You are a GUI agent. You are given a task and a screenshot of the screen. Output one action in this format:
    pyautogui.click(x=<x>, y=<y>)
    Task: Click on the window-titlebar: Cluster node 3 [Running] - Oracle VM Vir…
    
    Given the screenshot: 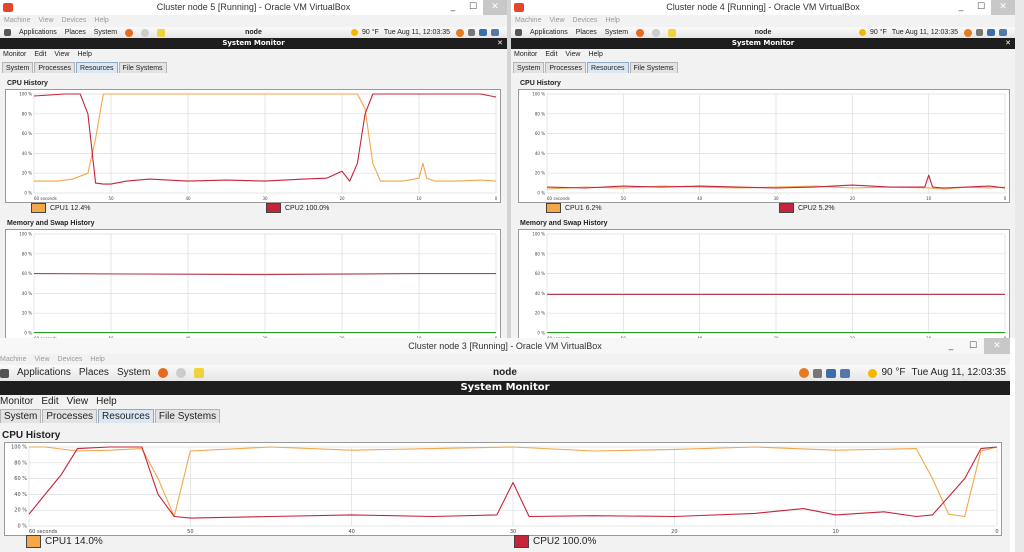 What is the action you would take?
    pyautogui.click(x=505, y=346)
    